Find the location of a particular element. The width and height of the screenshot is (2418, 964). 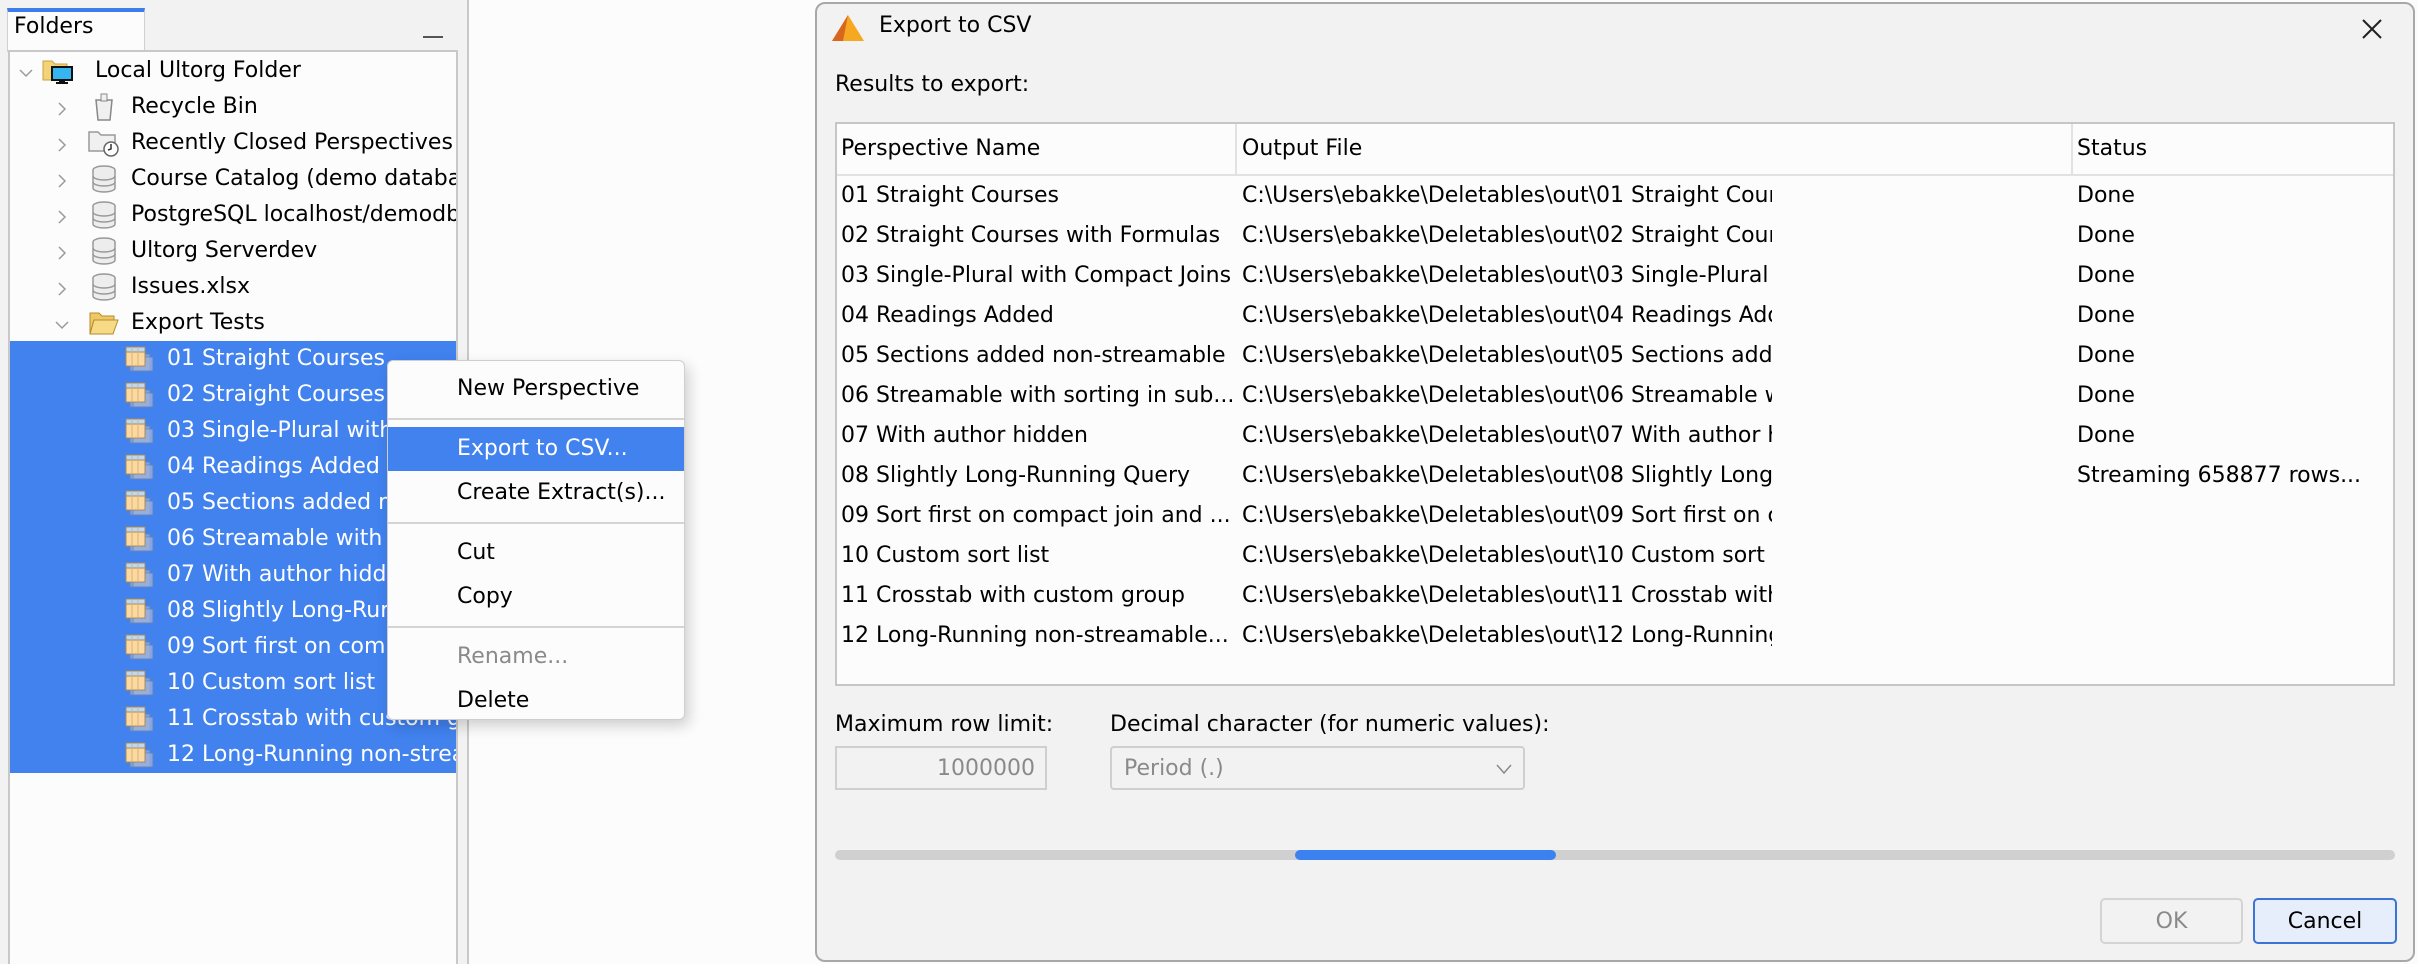

menu-item-label: New Perspective is located at coordinates (548, 388).